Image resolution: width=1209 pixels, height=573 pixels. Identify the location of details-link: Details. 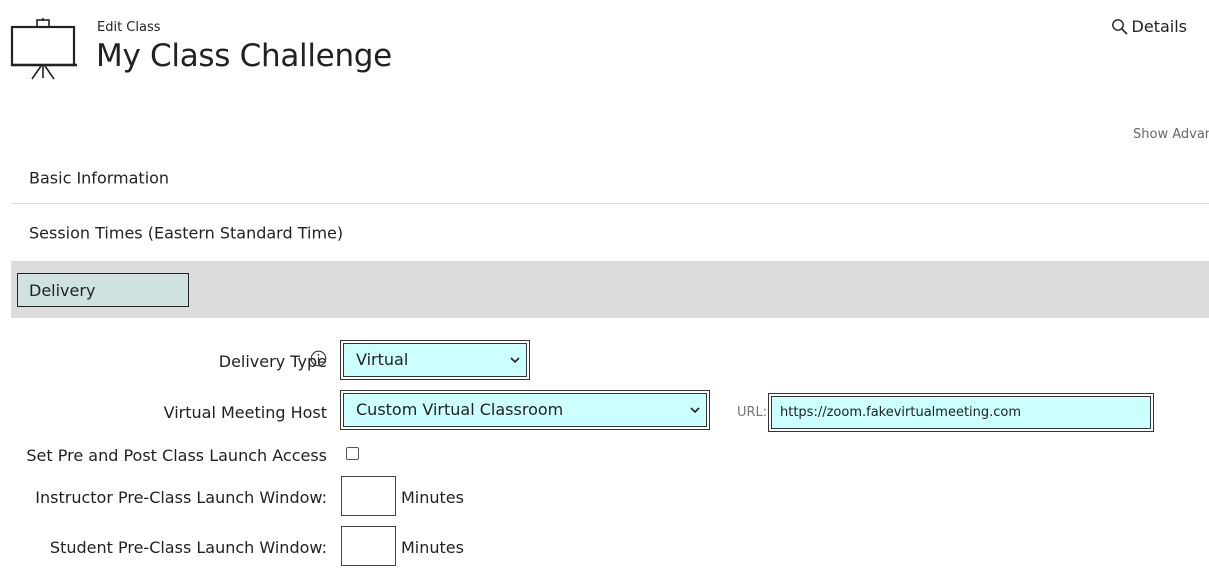
(1149, 26).